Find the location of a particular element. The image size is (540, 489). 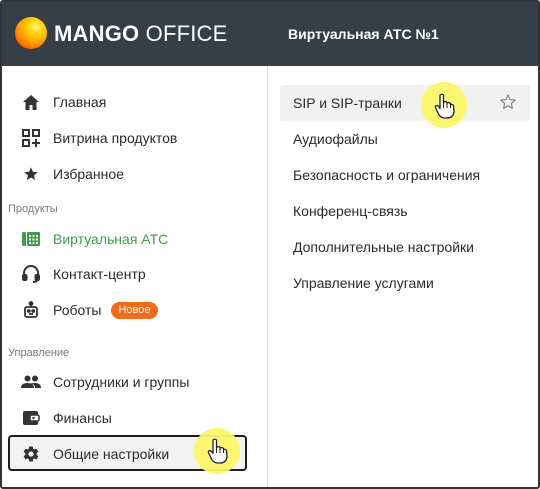

submenu-item-security: Безопасность и ограничения is located at coordinates (386, 175).